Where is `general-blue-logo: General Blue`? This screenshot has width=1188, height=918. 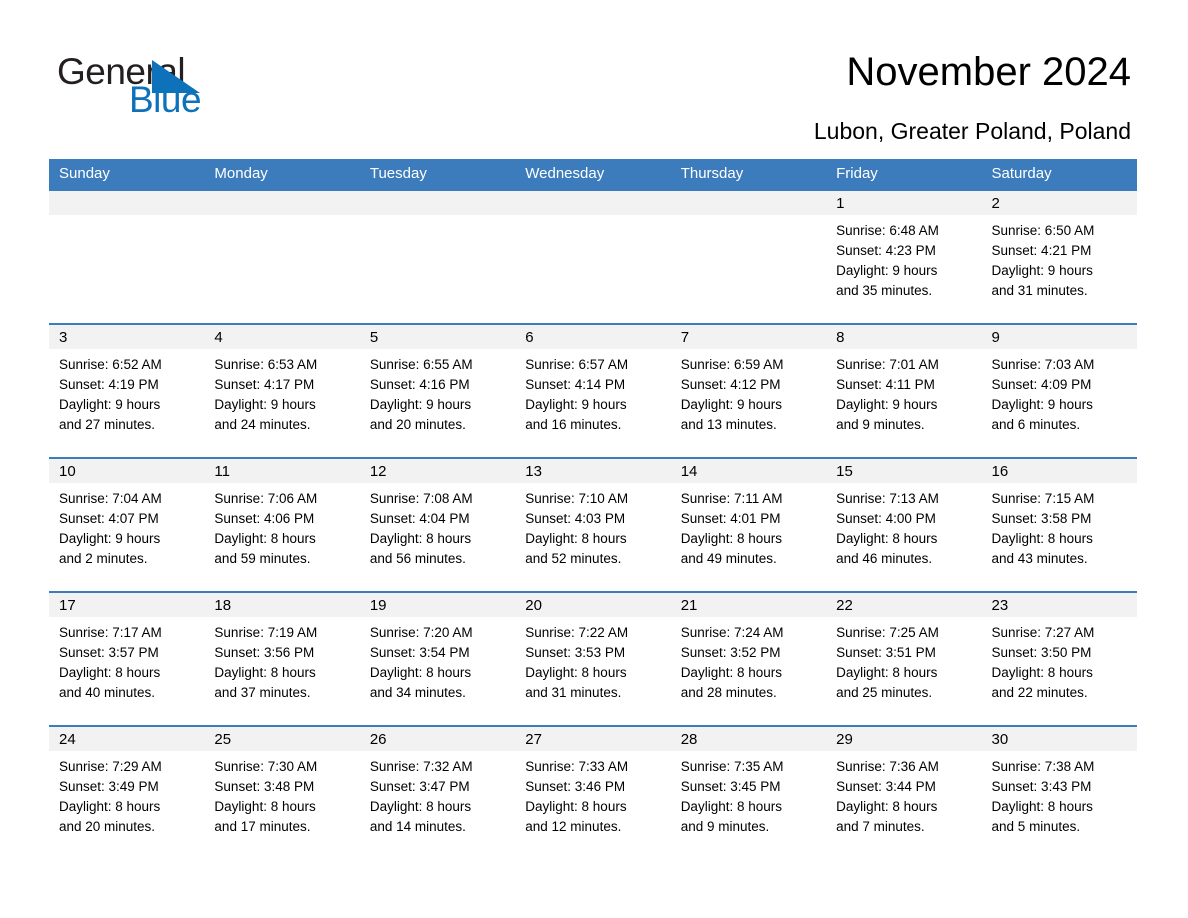
general-blue-logo: General Blue is located at coordinates (167, 85).